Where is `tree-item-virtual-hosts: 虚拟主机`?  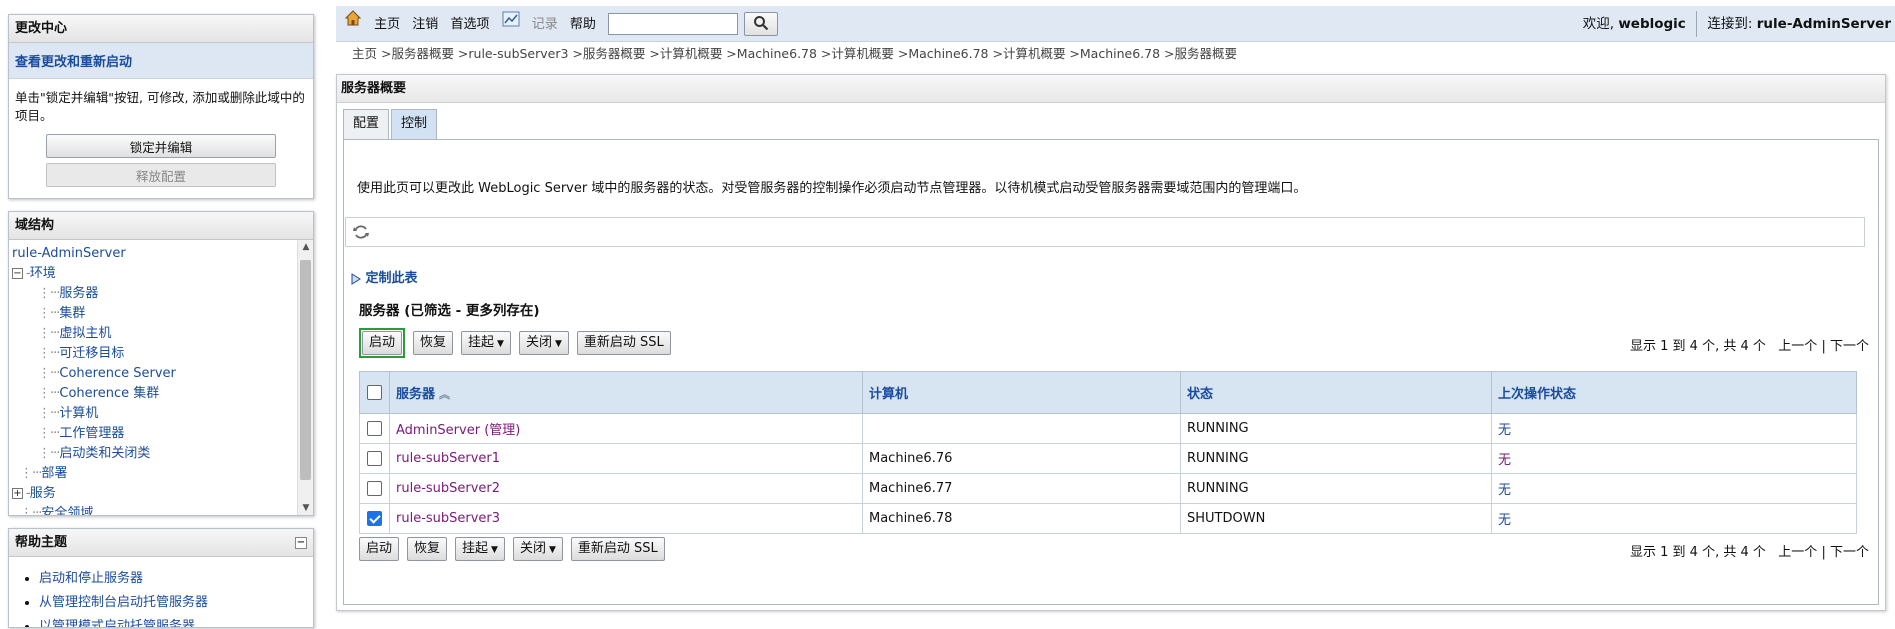 tree-item-virtual-hosts: 虚拟主机 is located at coordinates (85, 333).